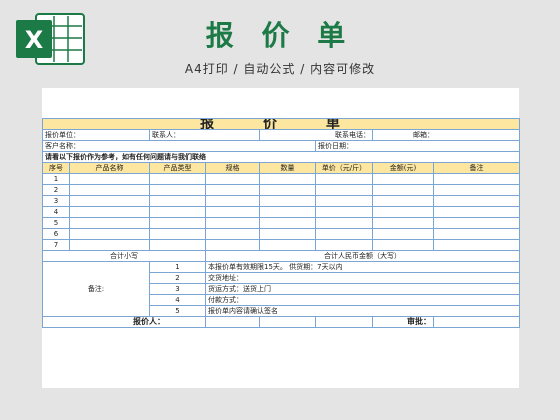  What do you see at coordinates (362, 256) in the screenshot?
I see `total-uppercase-label: 合计人民币金额（大写）` at bounding box center [362, 256].